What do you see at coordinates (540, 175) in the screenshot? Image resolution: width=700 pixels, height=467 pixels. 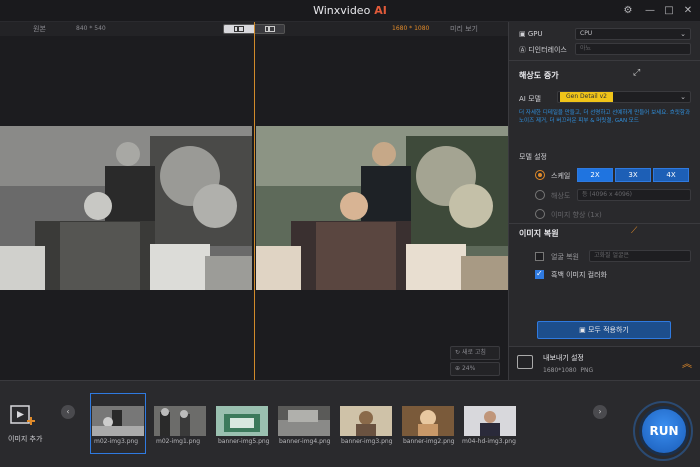 I see `scale-radio` at bounding box center [540, 175].